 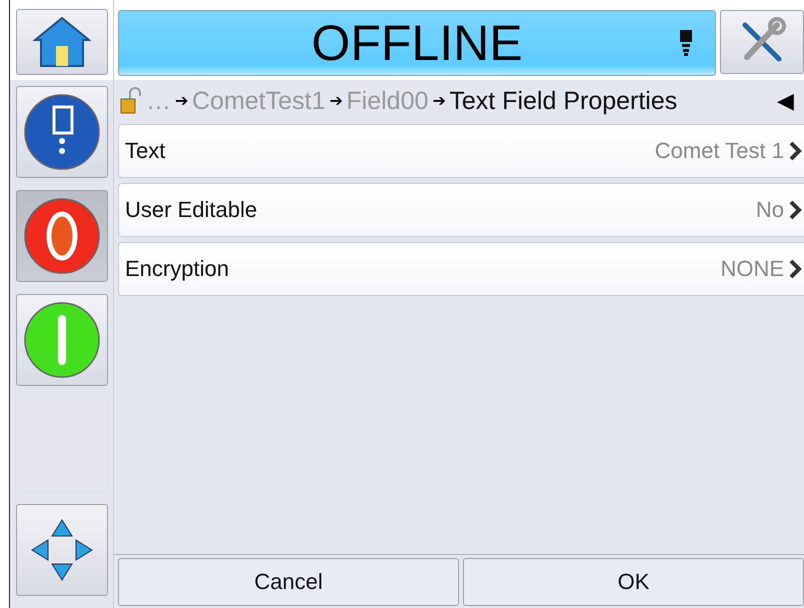 What do you see at coordinates (417, 43) in the screenshot?
I see `status-text: OFFLINE` at bounding box center [417, 43].